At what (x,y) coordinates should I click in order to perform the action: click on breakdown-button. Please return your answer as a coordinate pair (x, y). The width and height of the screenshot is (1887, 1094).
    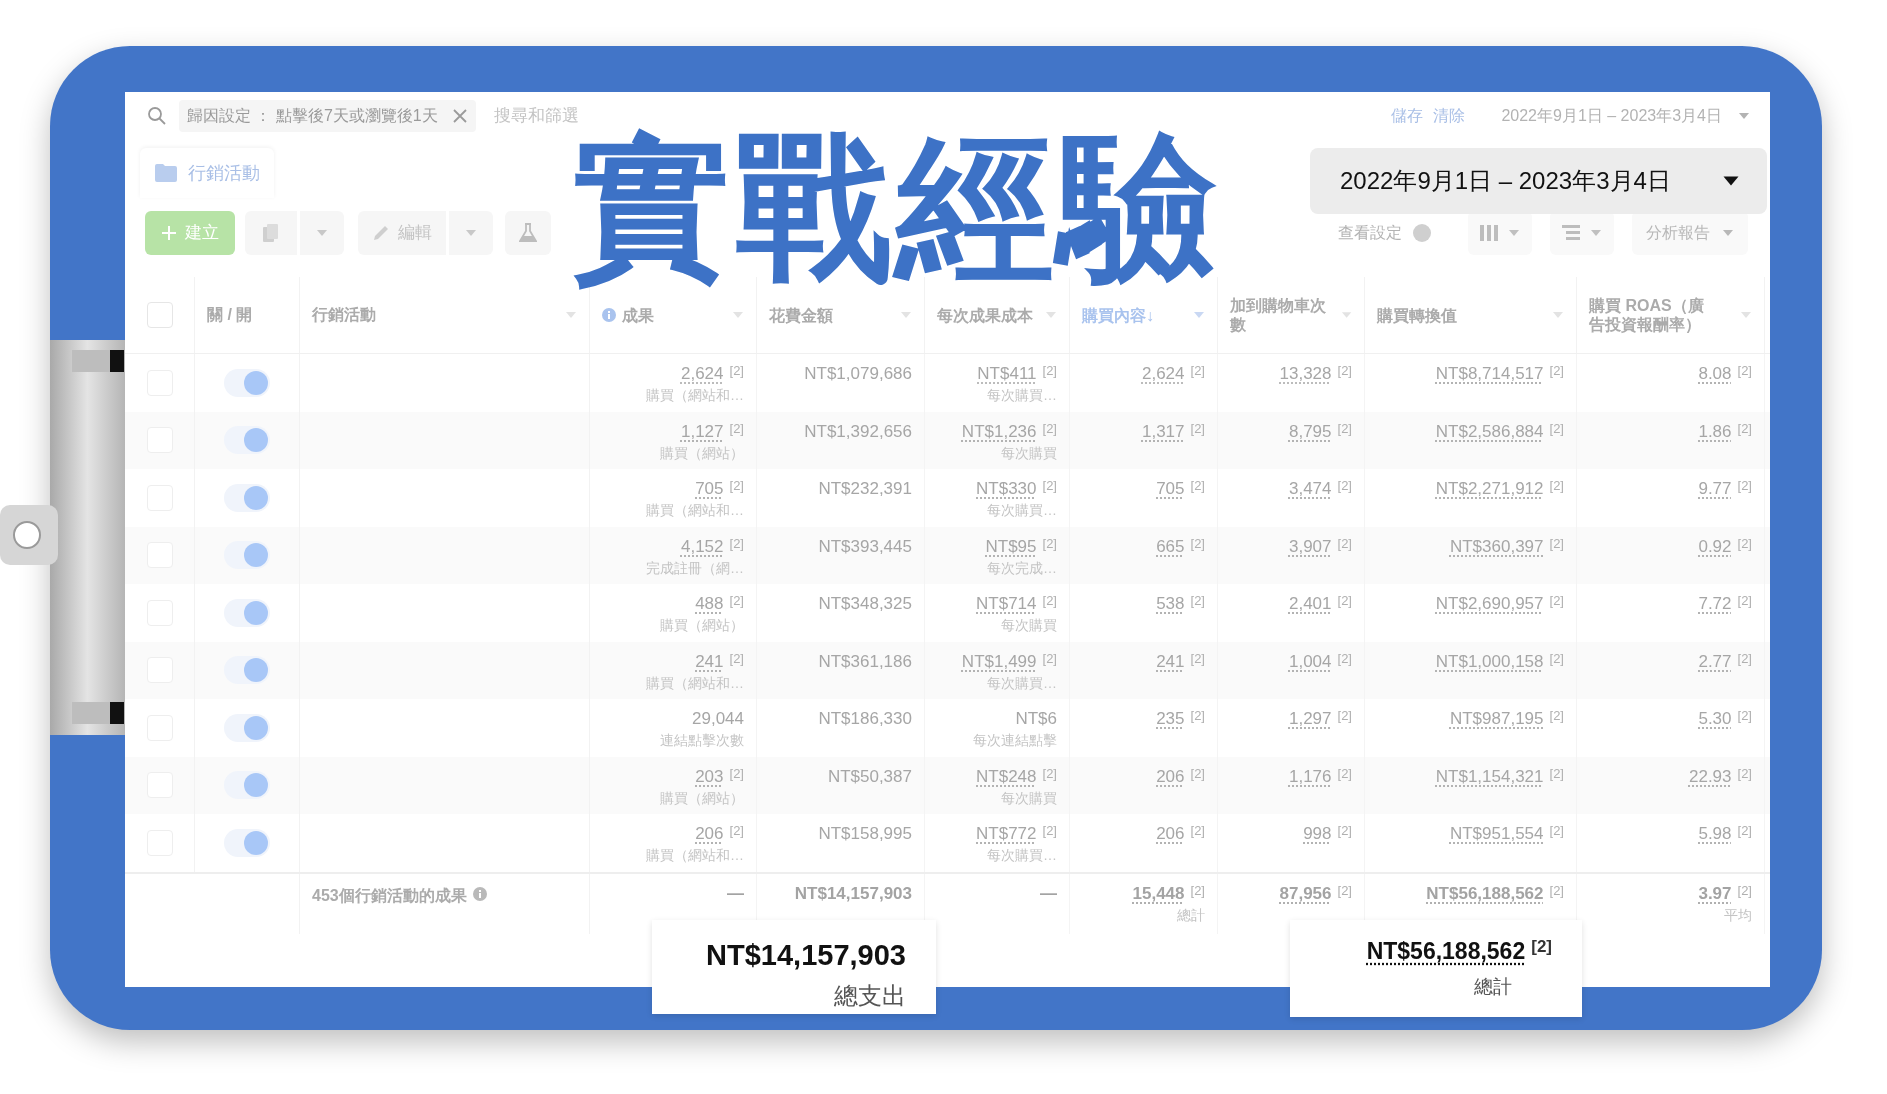
    Looking at the image, I should click on (1582, 233).